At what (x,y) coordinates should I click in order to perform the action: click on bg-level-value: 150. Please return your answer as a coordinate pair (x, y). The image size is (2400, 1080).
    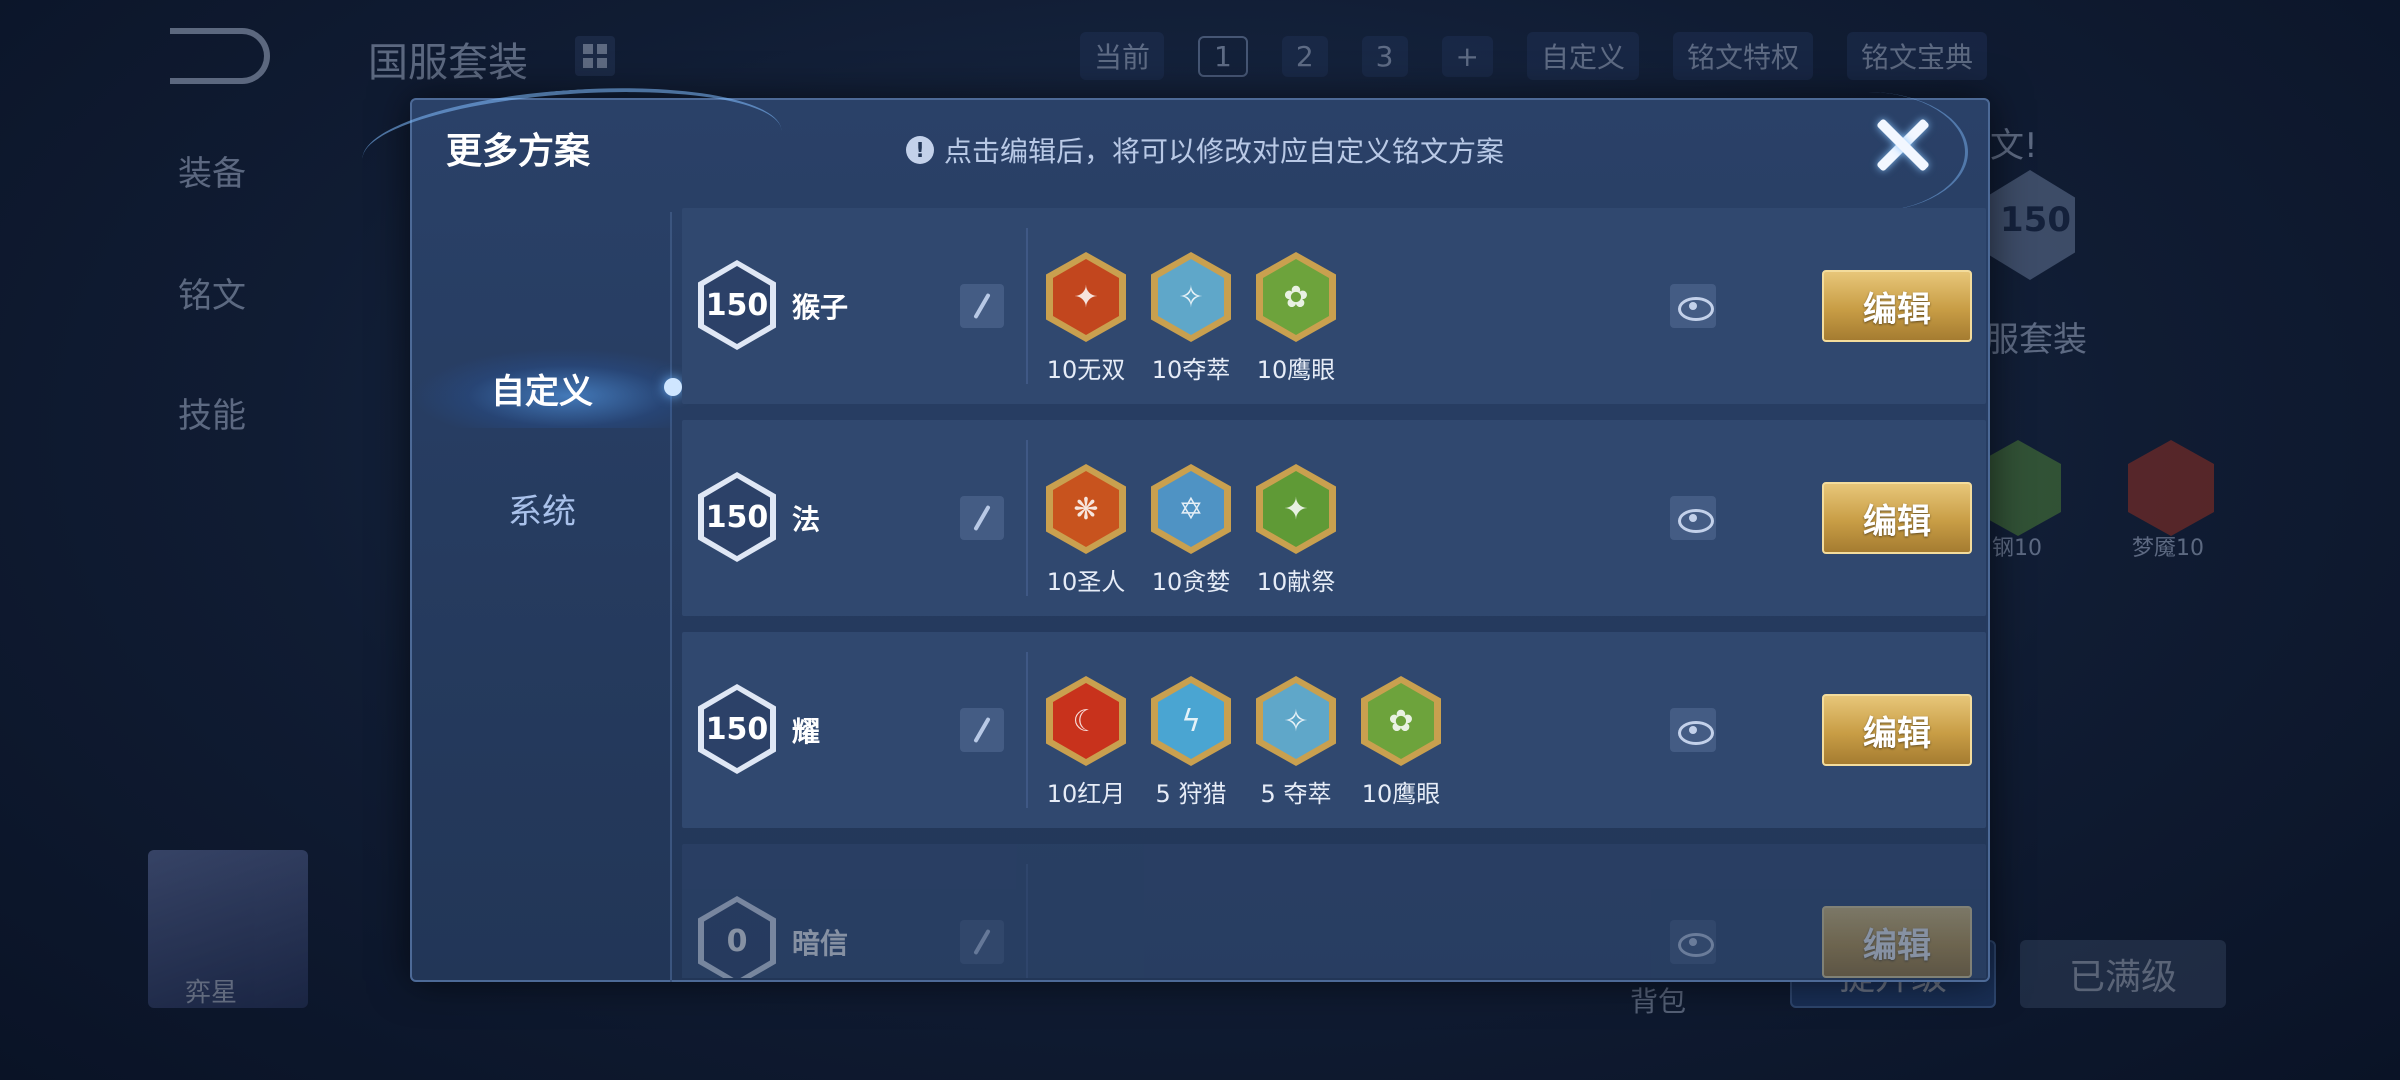
    Looking at the image, I should click on (2035, 220).